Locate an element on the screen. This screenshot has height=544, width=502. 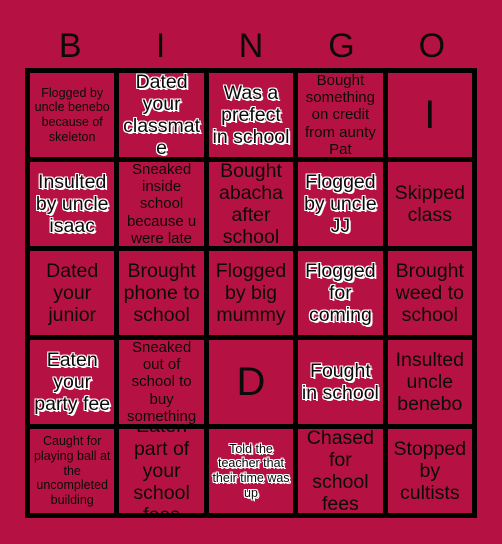
bingo-cell-label: Eaten your party fee is located at coordinates (72, 382).